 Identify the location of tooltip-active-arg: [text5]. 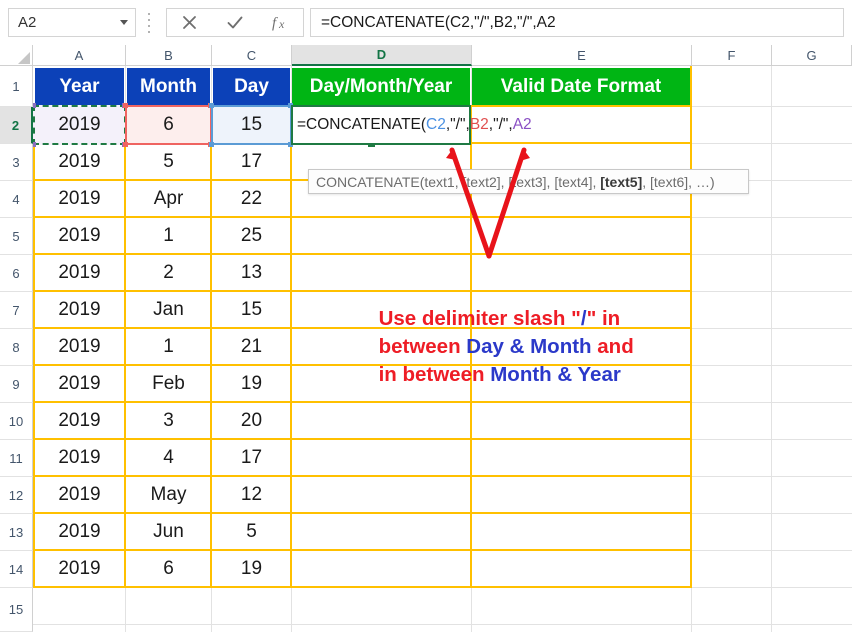
(621, 181).